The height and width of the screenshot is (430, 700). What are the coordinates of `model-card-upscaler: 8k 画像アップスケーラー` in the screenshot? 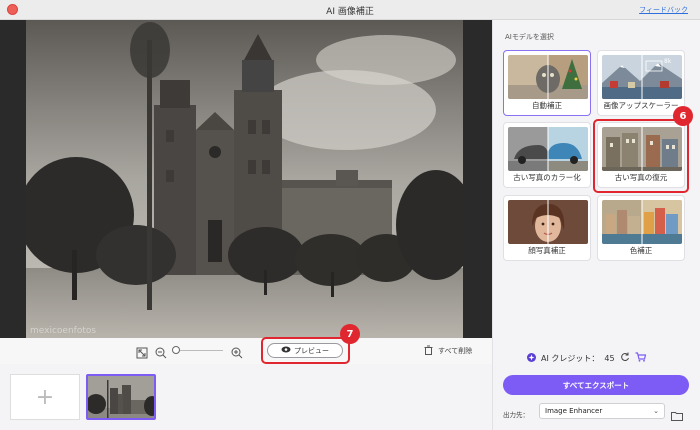 It's located at (641, 83).